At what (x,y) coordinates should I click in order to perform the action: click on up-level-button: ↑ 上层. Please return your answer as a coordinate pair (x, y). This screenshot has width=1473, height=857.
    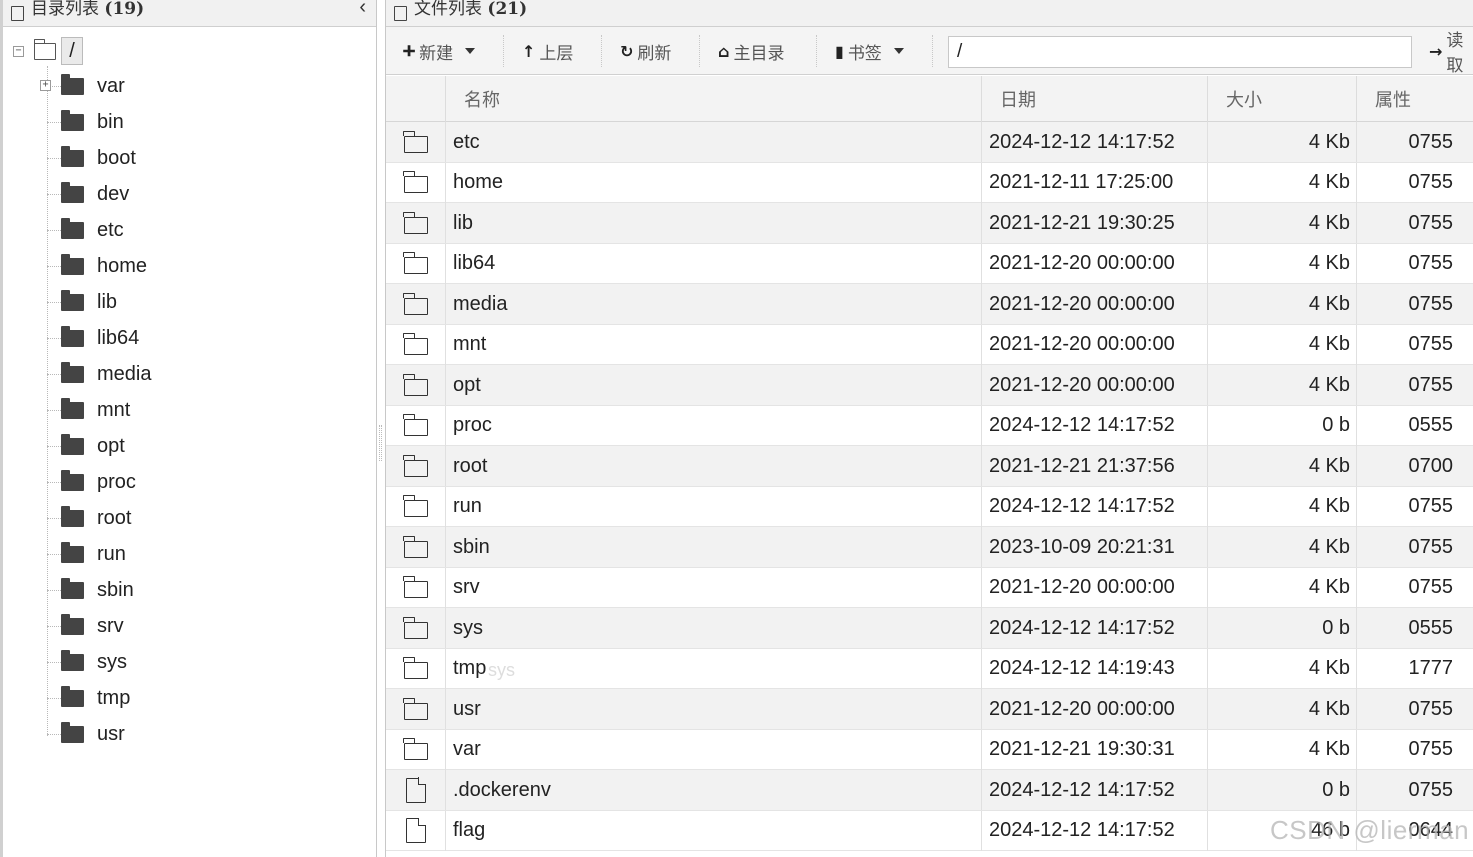
    Looking at the image, I should click on (547, 51).